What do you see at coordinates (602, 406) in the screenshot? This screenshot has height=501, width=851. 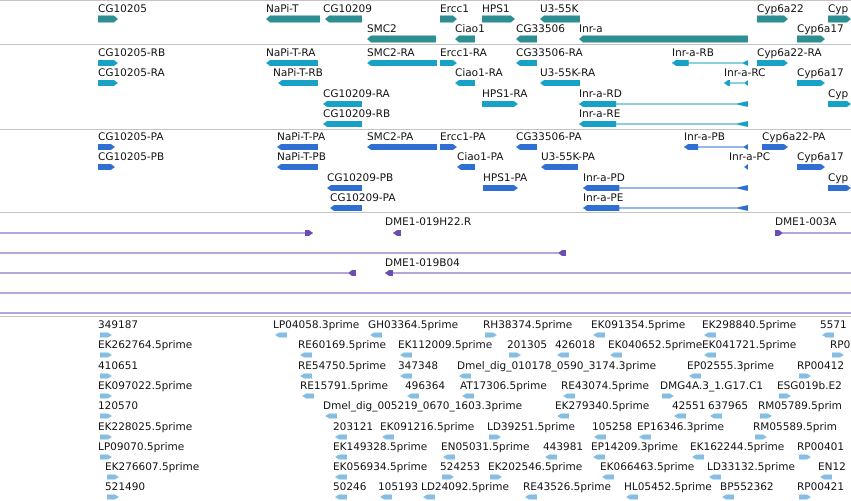 I see `feature-label: EK279340.5prime` at bounding box center [602, 406].